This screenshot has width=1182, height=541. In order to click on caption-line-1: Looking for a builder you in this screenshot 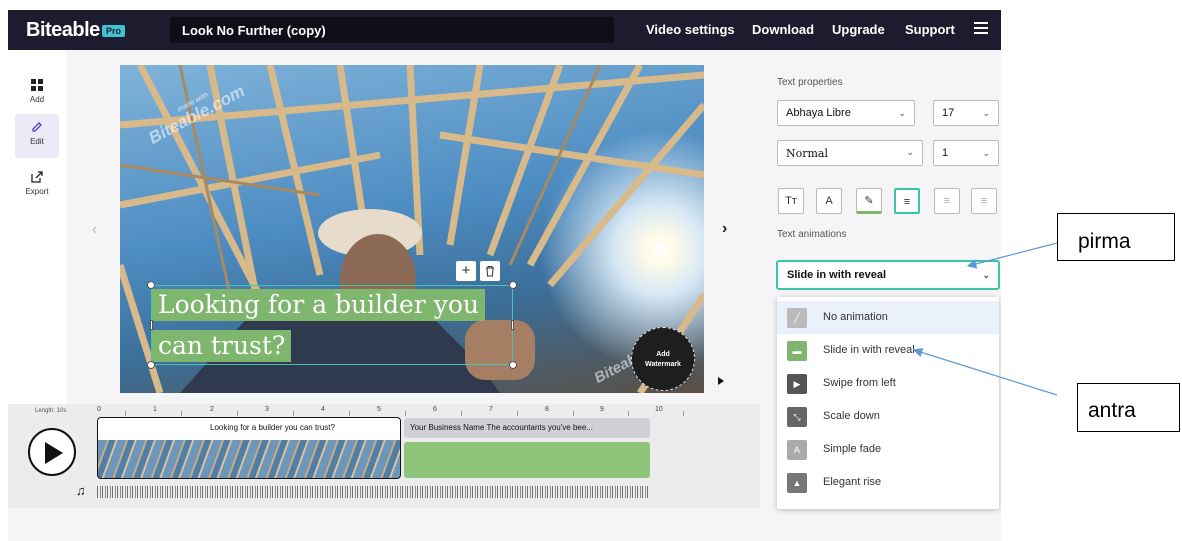, I will do `click(319, 305)`.